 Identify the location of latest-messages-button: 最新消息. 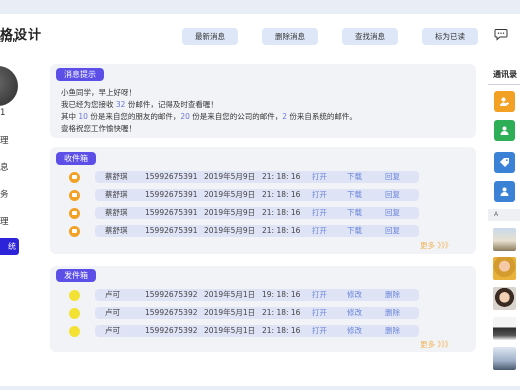
(210, 36).